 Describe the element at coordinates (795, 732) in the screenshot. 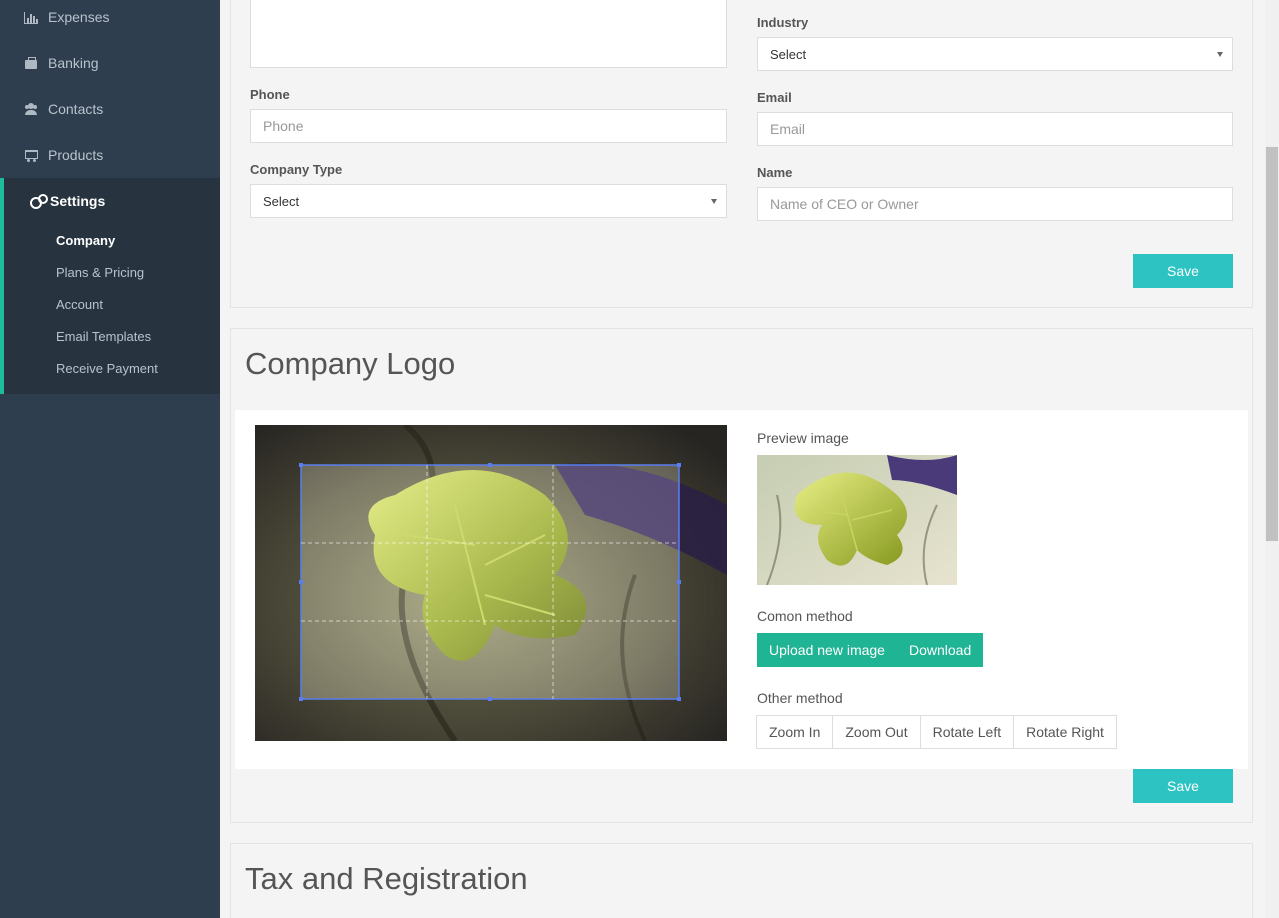

I see `zoom-in-button: Zoom In` at that location.